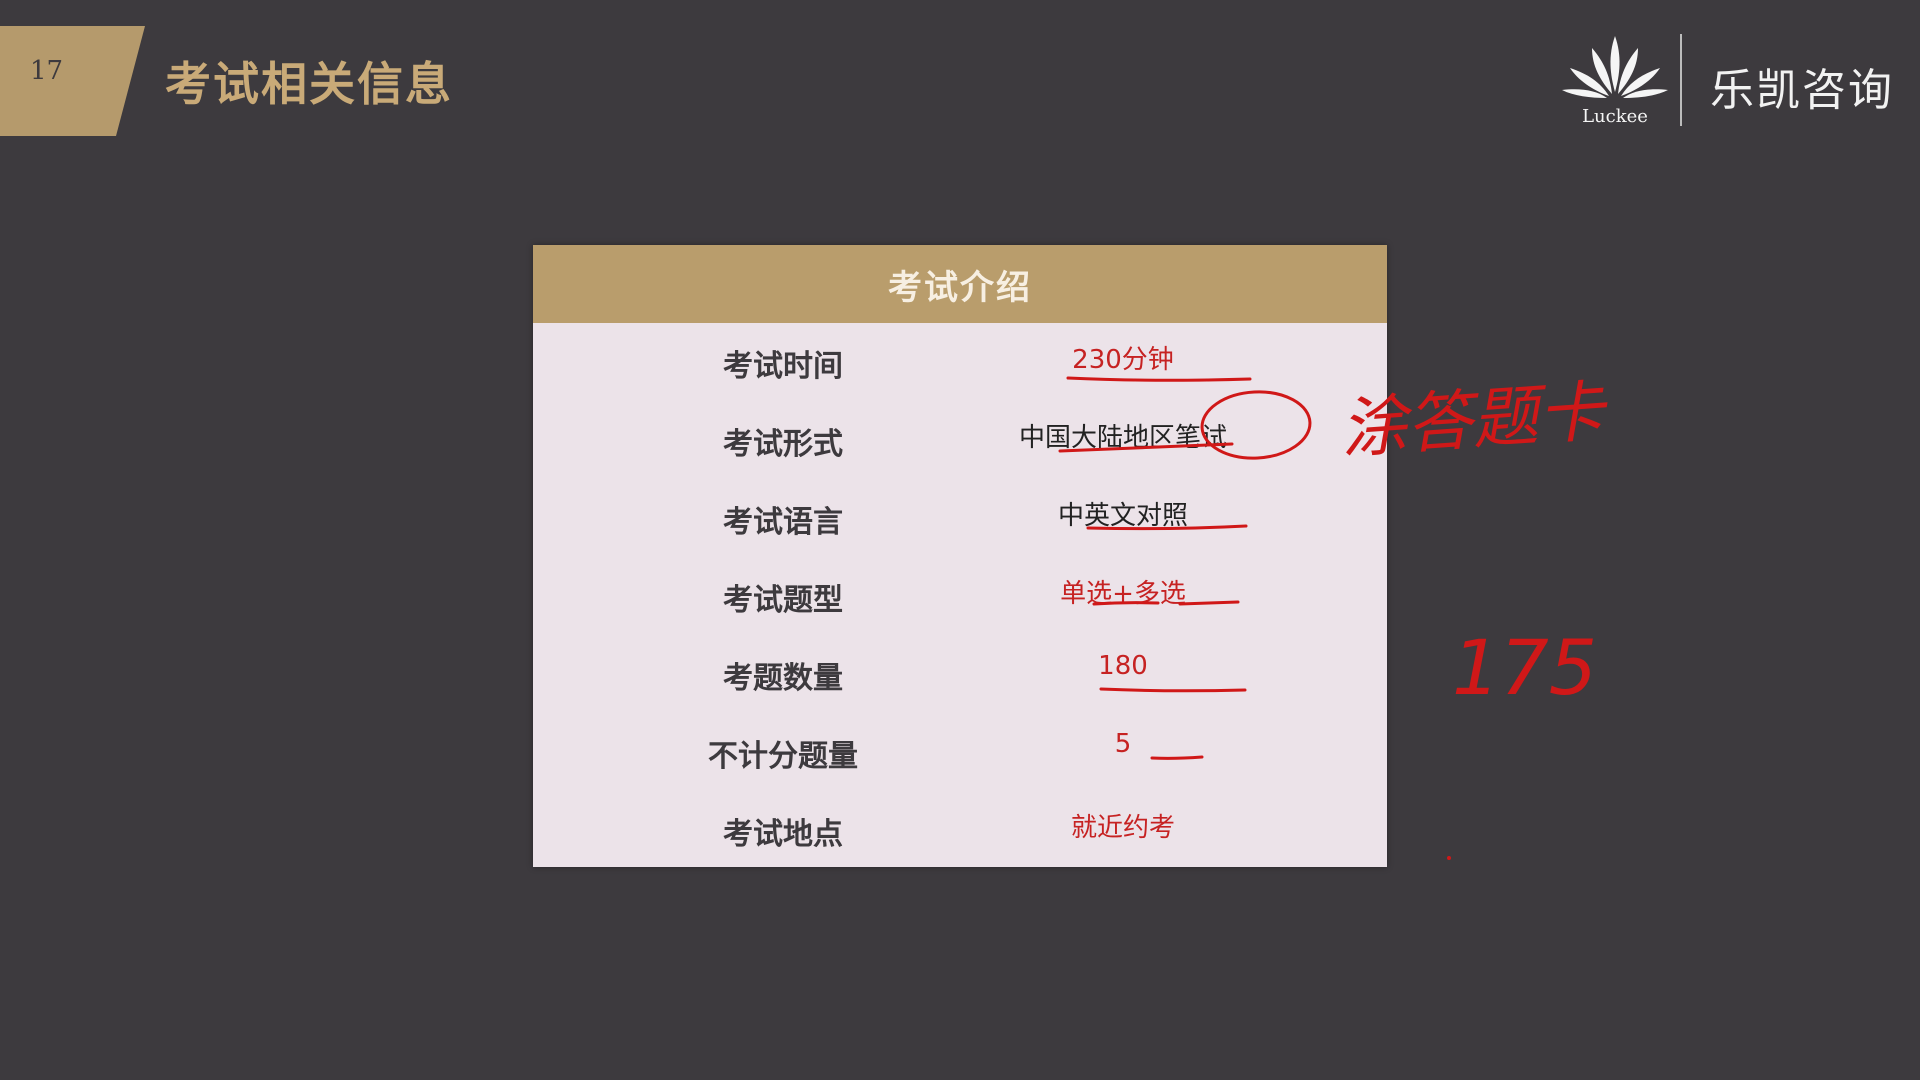  What do you see at coordinates (960, 830) in the screenshot?
I see `table-row: 考试地点 就近约考` at bounding box center [960, 830].